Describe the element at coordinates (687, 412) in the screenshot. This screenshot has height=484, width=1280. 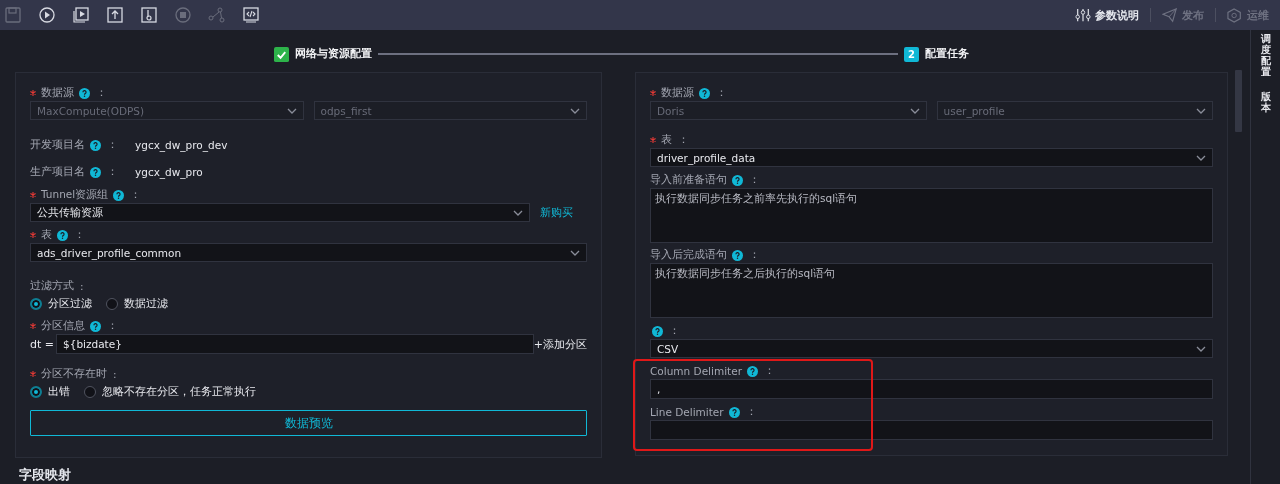
I see `field-label: Line Delimiter` at that location.